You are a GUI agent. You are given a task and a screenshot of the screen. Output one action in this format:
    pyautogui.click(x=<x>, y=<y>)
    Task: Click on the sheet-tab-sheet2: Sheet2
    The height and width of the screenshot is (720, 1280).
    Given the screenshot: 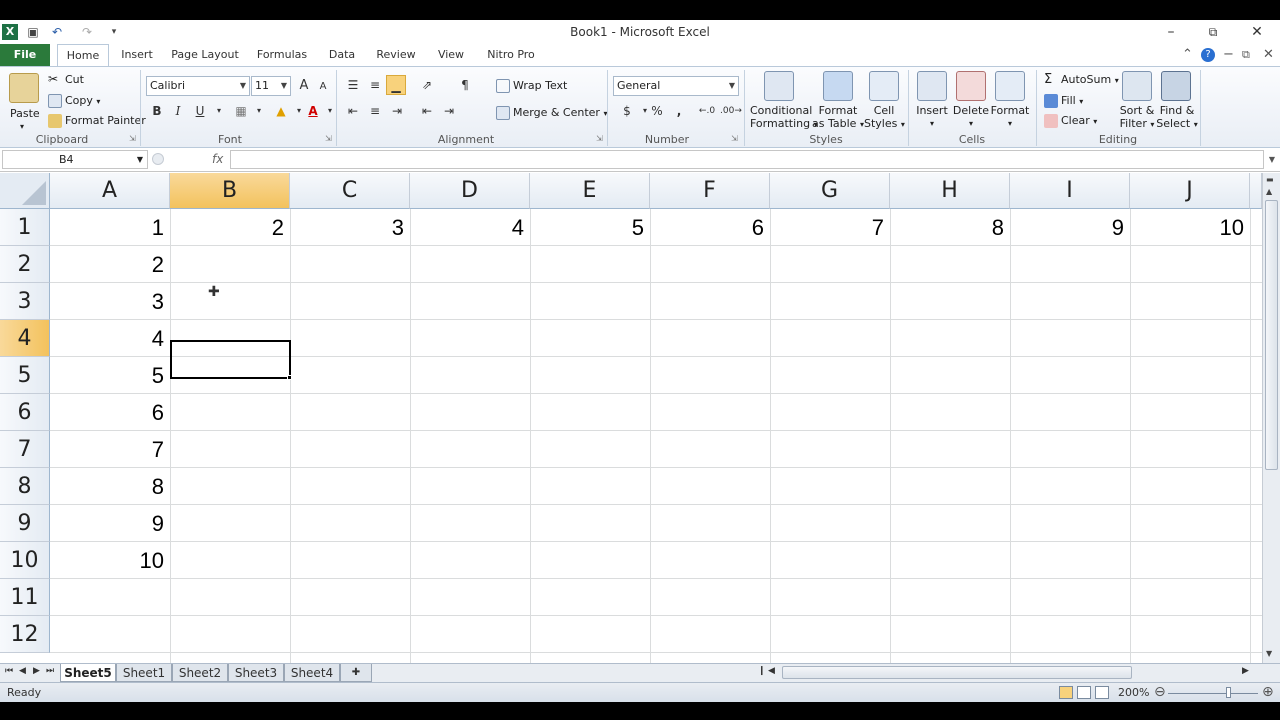 What is the action you would take?
    pyautogui.click(x=200, y=673)
    